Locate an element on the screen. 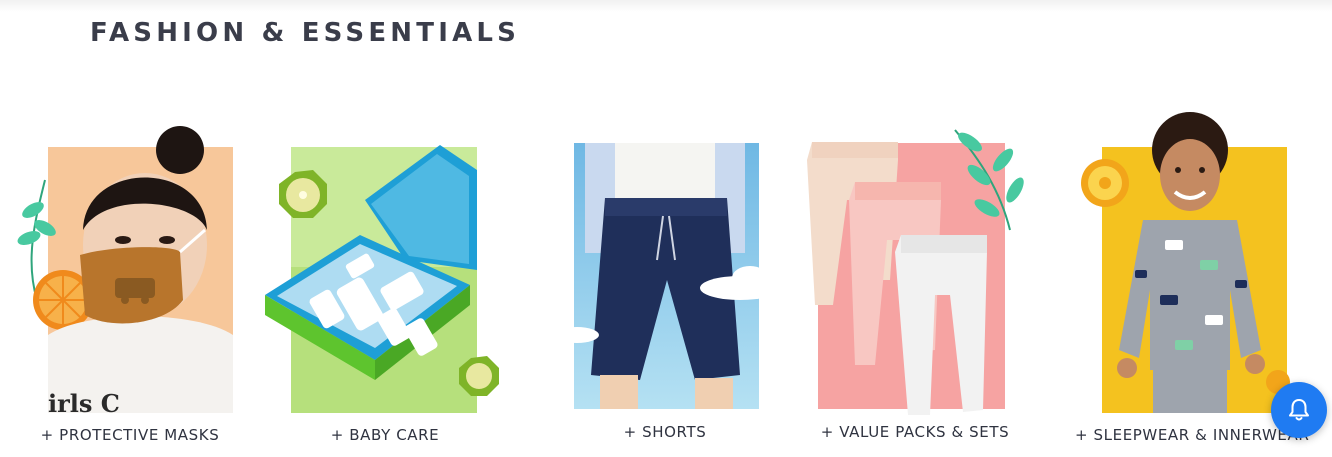  category-label: + BABY CARE is located at coordinates (385, 435).